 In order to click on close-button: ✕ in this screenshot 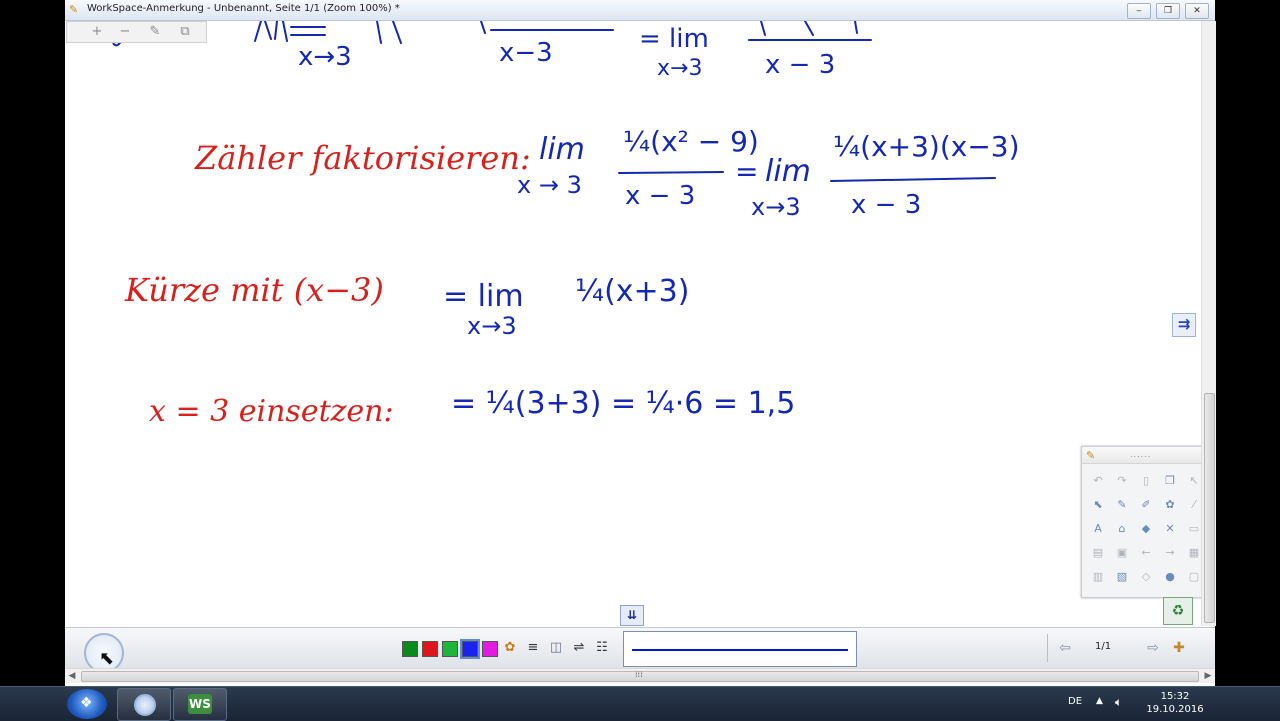, I will do `click(1197, 11)`.